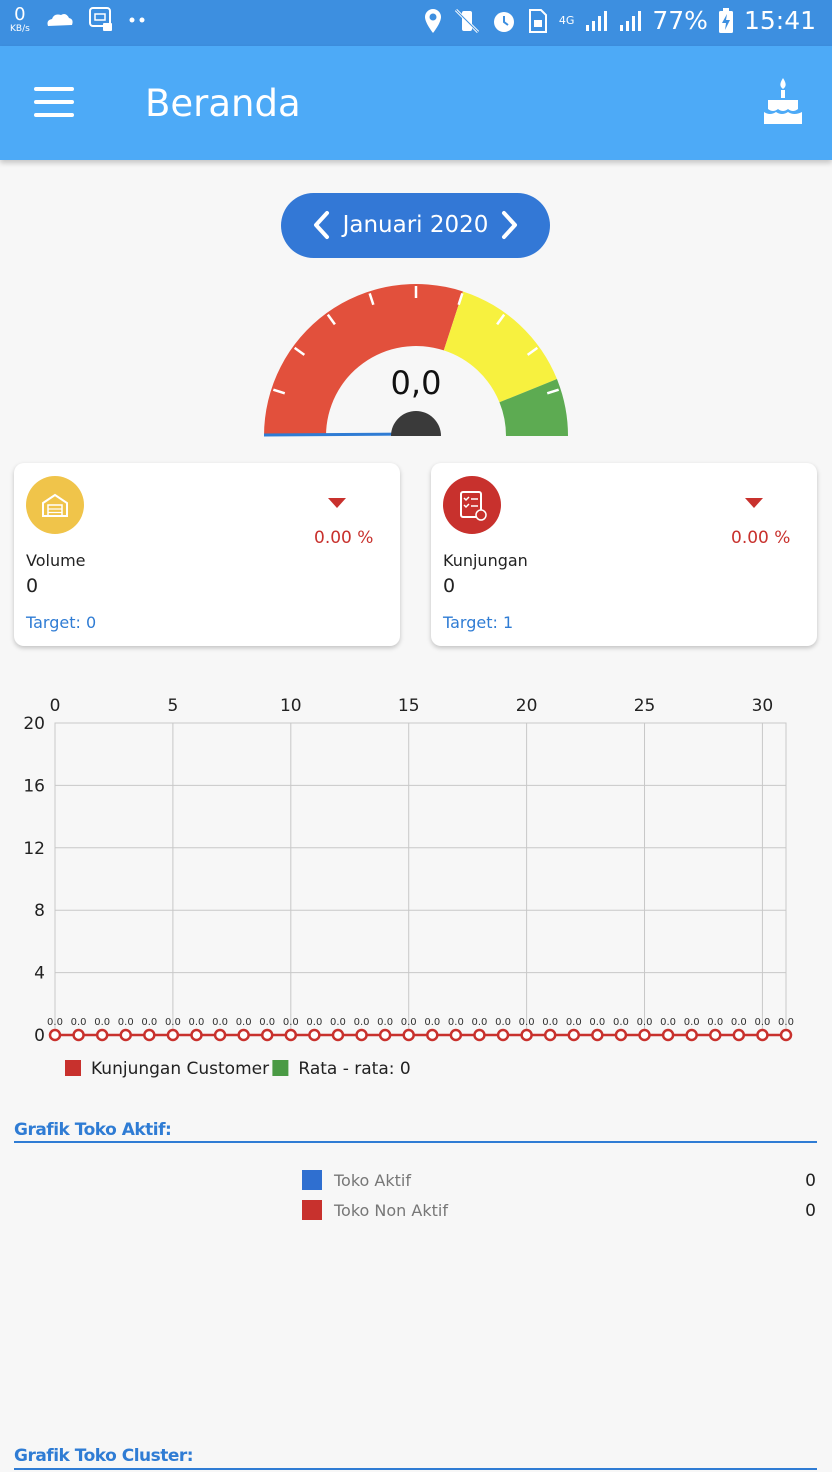  Describe the element at coordinates (39, 974) in the screenshot. I see `y-tick-label: 4` at that location.